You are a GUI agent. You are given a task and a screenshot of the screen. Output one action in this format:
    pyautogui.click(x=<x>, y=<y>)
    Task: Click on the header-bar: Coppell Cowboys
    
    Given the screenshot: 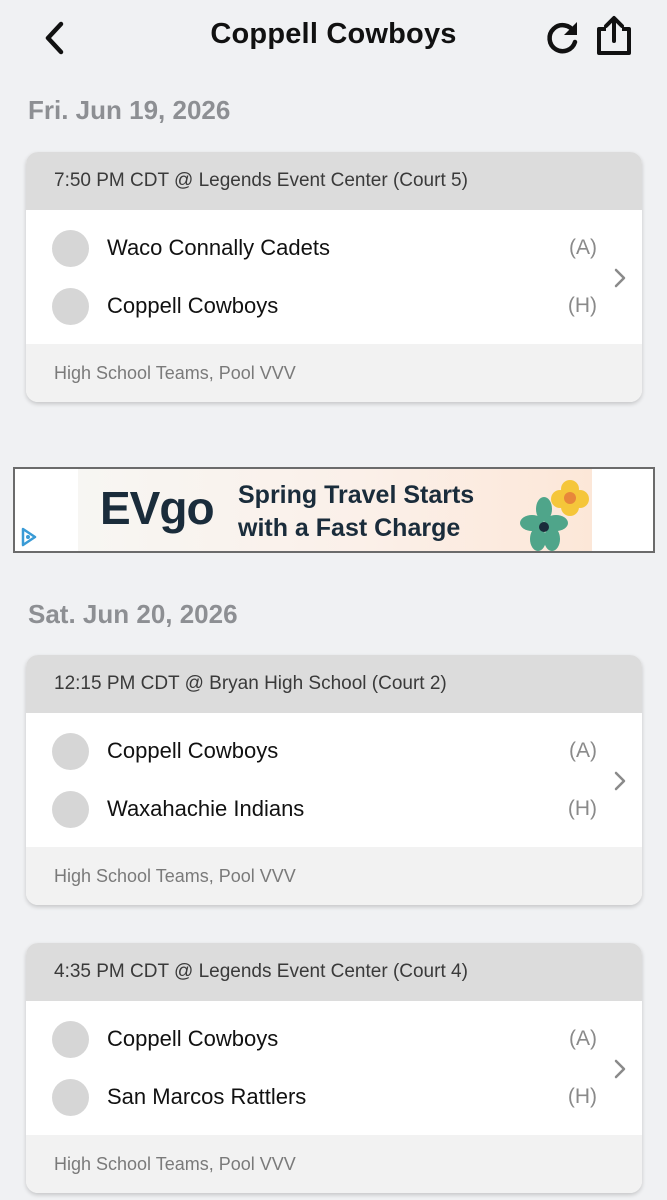 What is the action you would take?
    pyautogui.click(x=333, y=39)
    